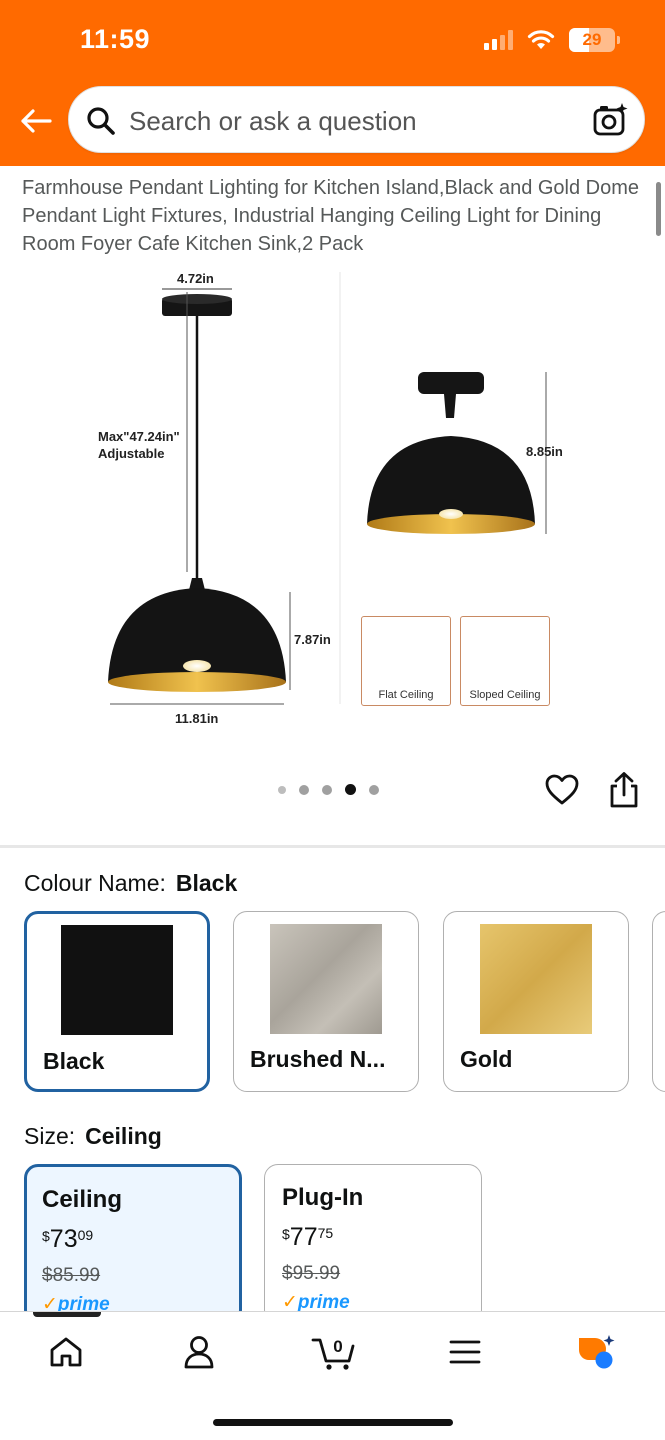 The width and height of the screenshot is (665, 1440). I want to click on colour-selected-value: Black, so click(206, 883).